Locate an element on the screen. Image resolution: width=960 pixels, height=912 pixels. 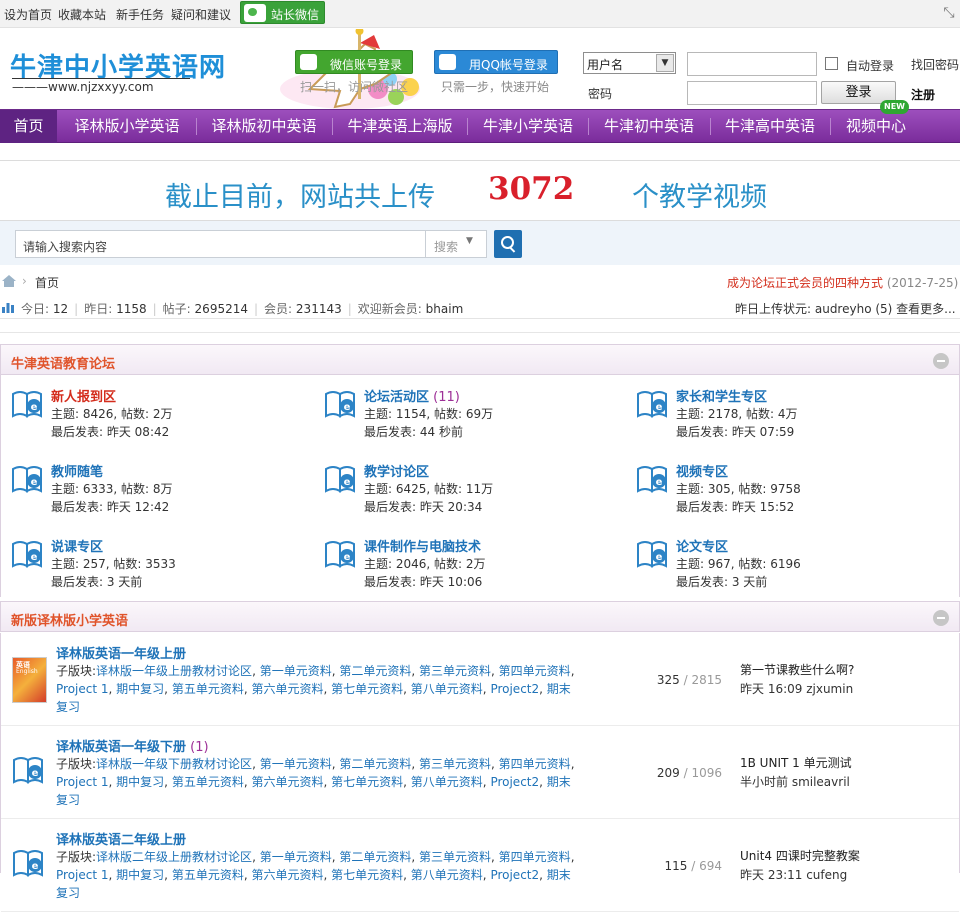
newbie-tasks-link: 新手任务 is located at coordinates (140, 14).